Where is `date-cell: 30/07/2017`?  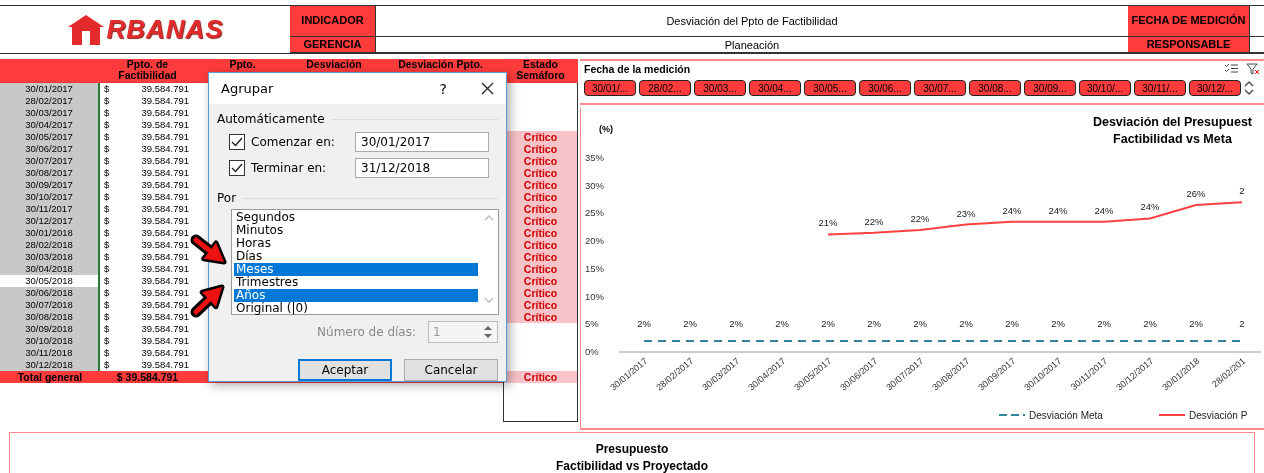
date-cell: 30/07/2017 is located at coordinates (50, 161).